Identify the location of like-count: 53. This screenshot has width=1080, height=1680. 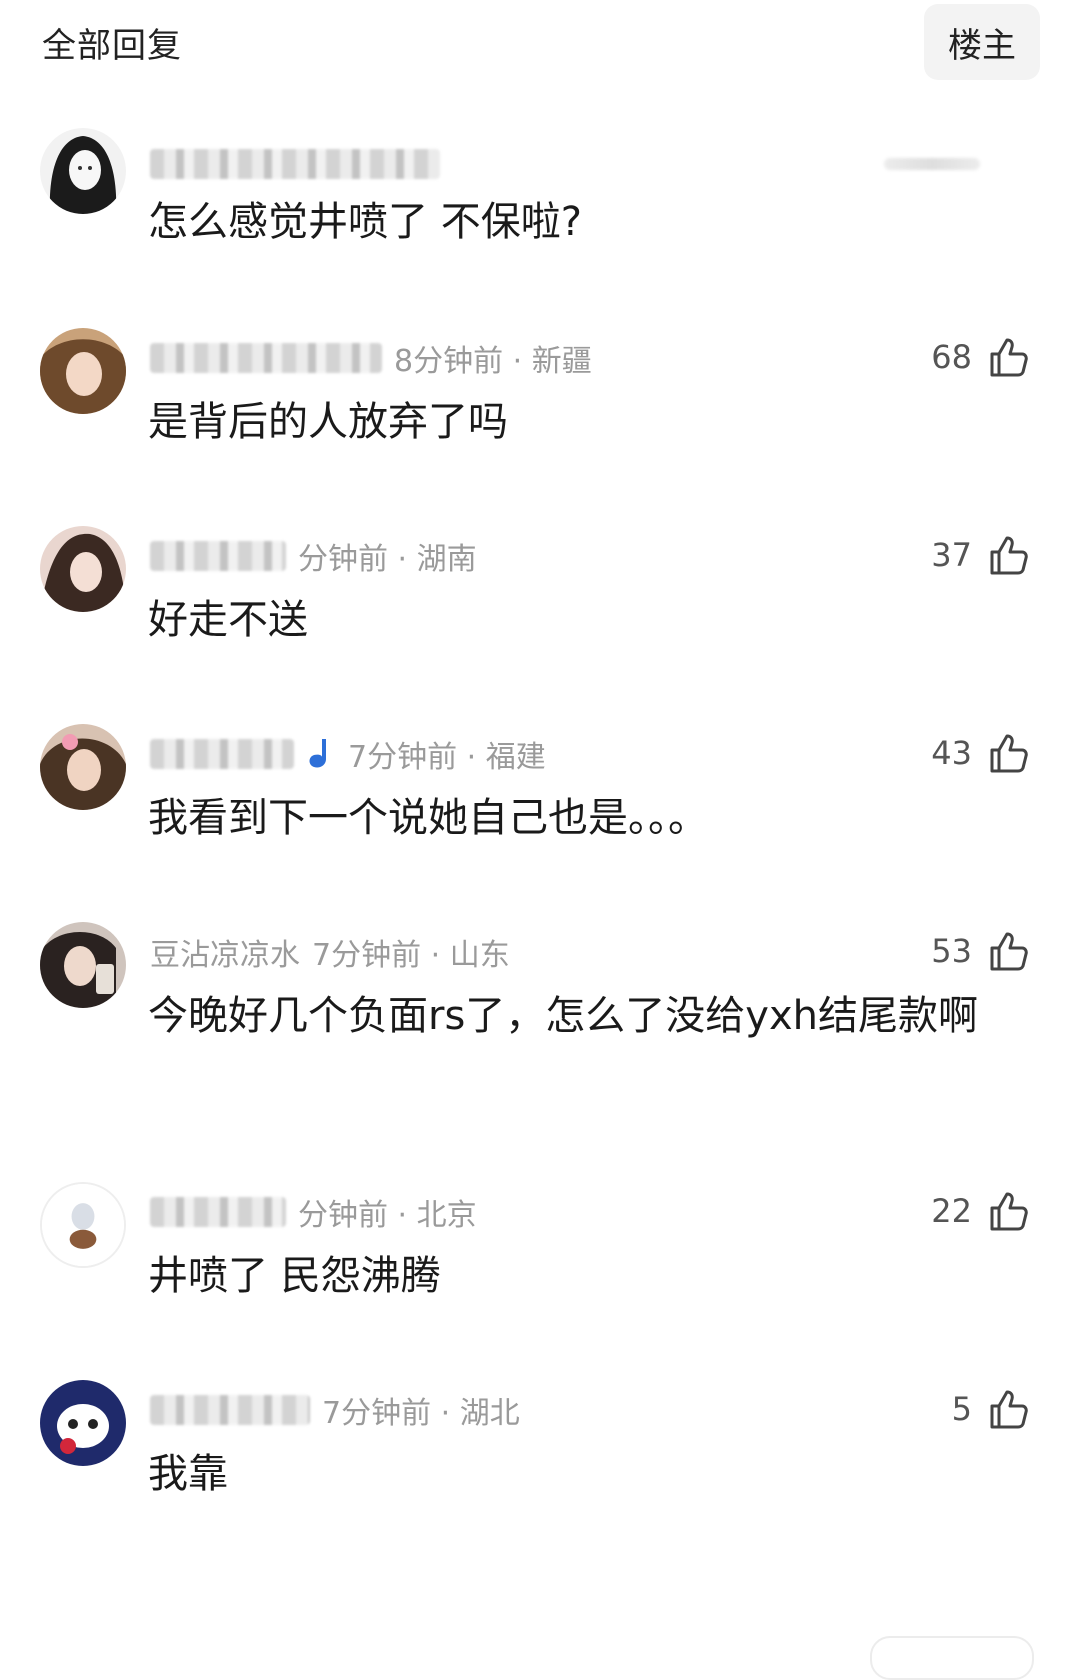
(951, 951).